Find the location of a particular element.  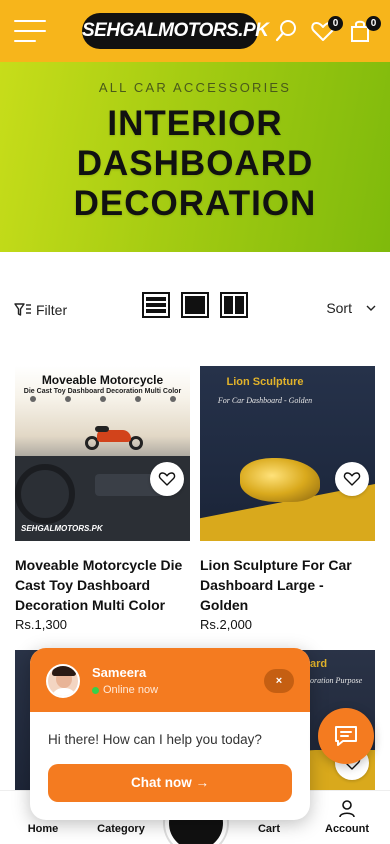

filter-label: Filter is located at coordinates (52, 310).